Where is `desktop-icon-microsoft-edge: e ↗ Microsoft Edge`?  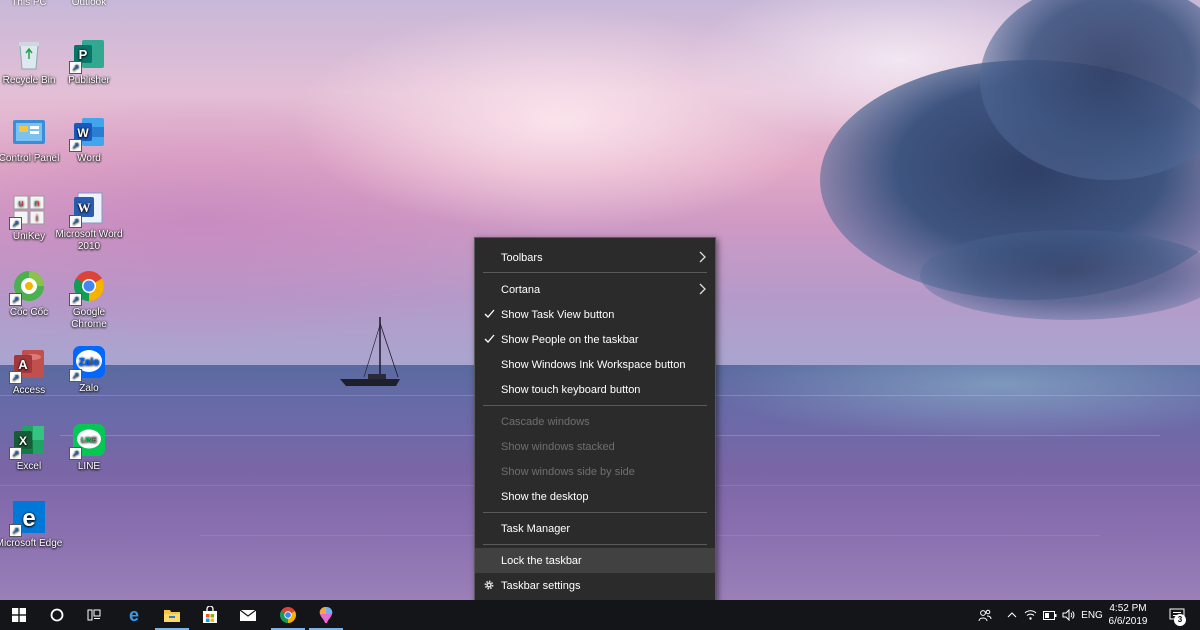 desktop-icon-microsoft-edge: e ↗ Microsoft Edge is located at coordinates (32, 524).